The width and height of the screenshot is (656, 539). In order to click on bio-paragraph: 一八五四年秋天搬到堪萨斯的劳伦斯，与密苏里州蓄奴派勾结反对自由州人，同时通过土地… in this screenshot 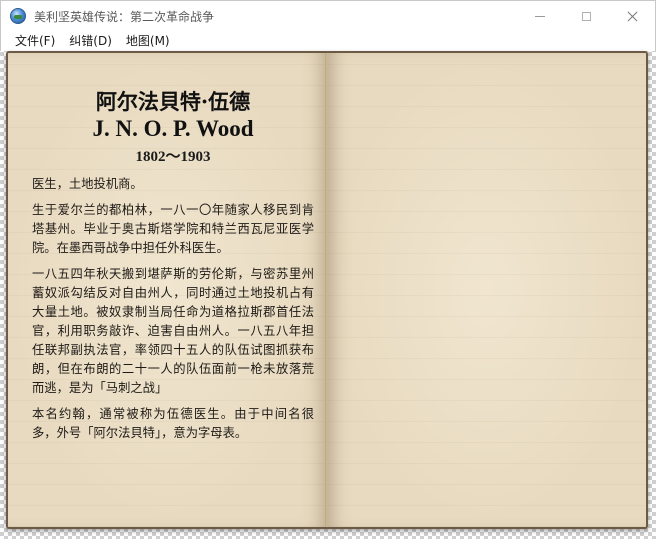, I will do `click(173, 331)`.